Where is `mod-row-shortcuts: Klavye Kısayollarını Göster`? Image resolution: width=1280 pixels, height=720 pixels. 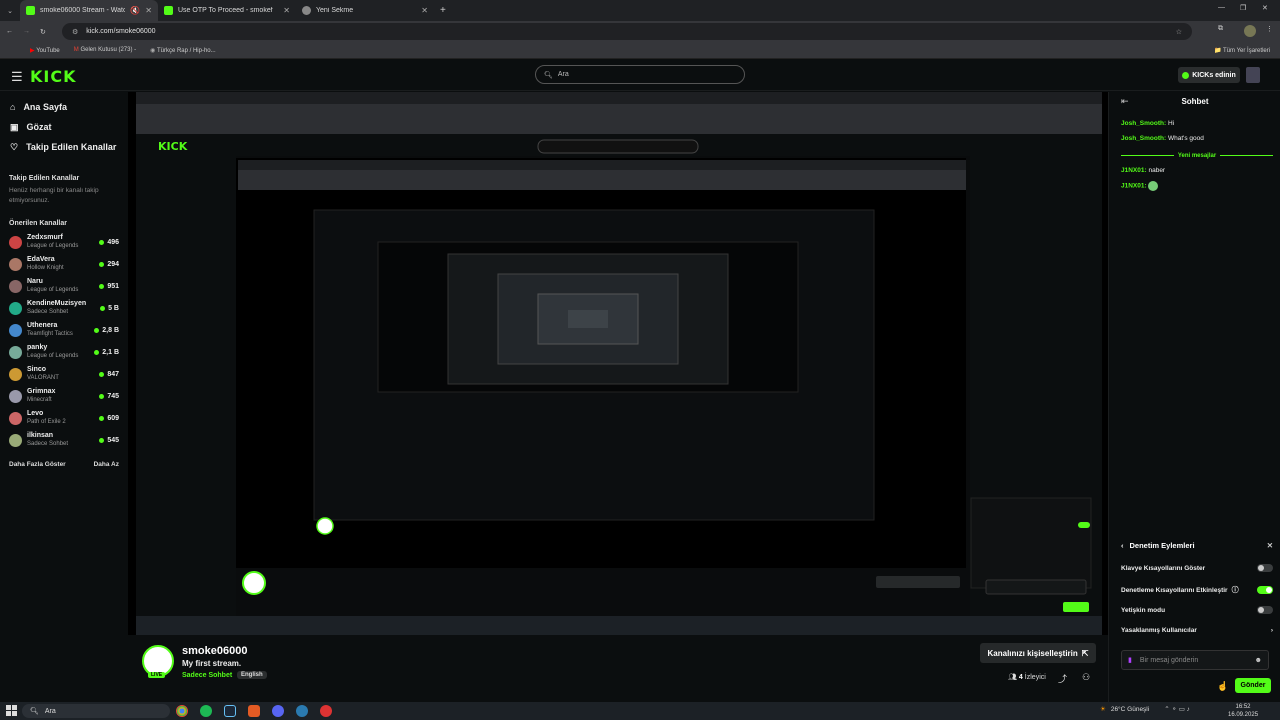
mod-row-shortcuts: Klavye Kısayollarını Göster is located at coordinates (1197, 568).